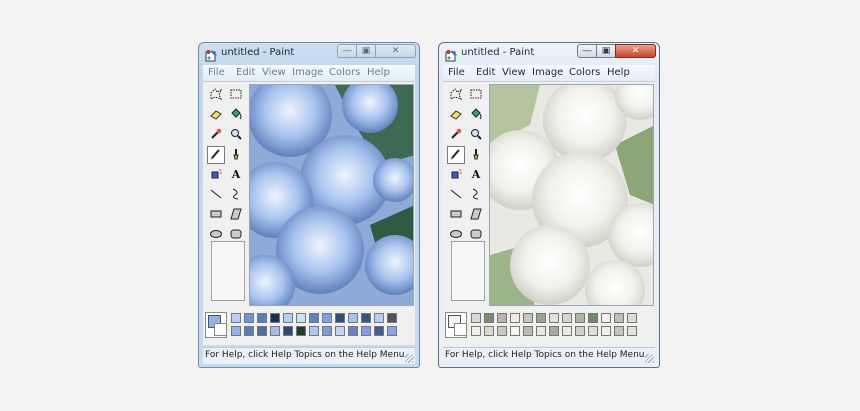 The height and width of the screenshot is (411, 860). Describe the element at coordinates (245, 72) in the screenshot. I see `menu-edit: Edit` at that location.